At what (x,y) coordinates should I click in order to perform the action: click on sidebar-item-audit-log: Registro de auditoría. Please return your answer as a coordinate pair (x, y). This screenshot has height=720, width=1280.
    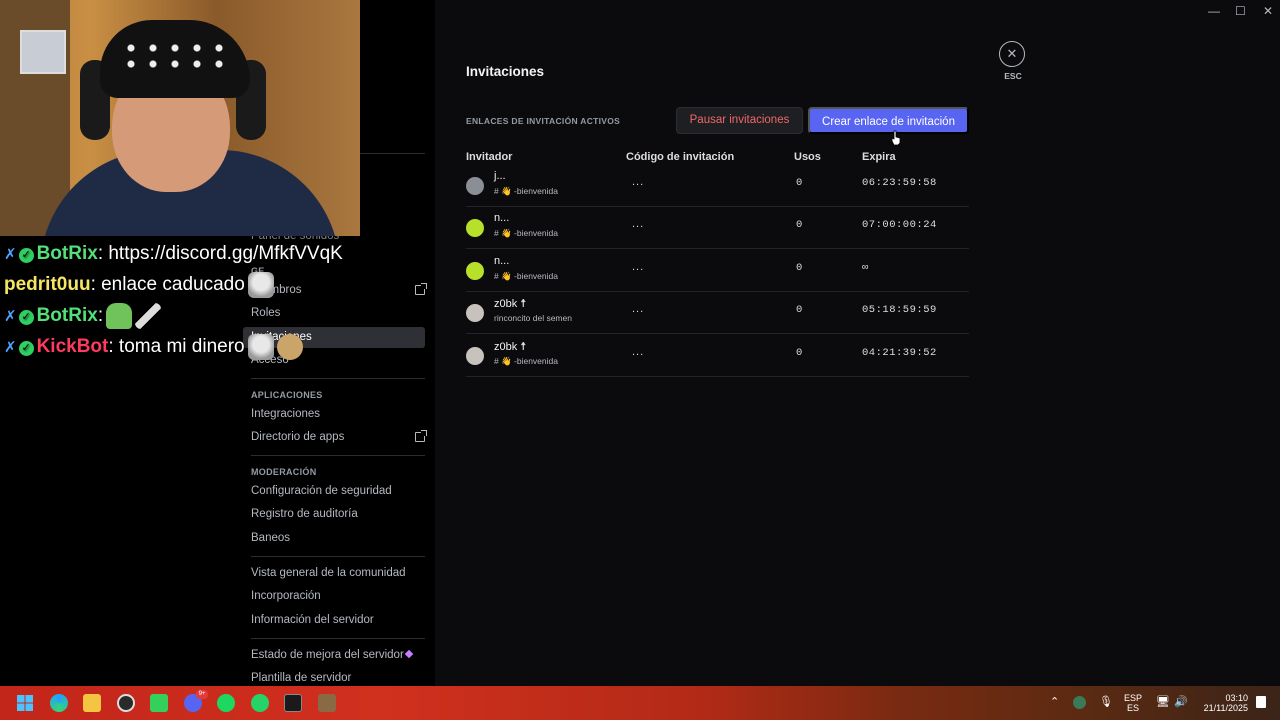
    Looking at the image, I should click on (338, 514).